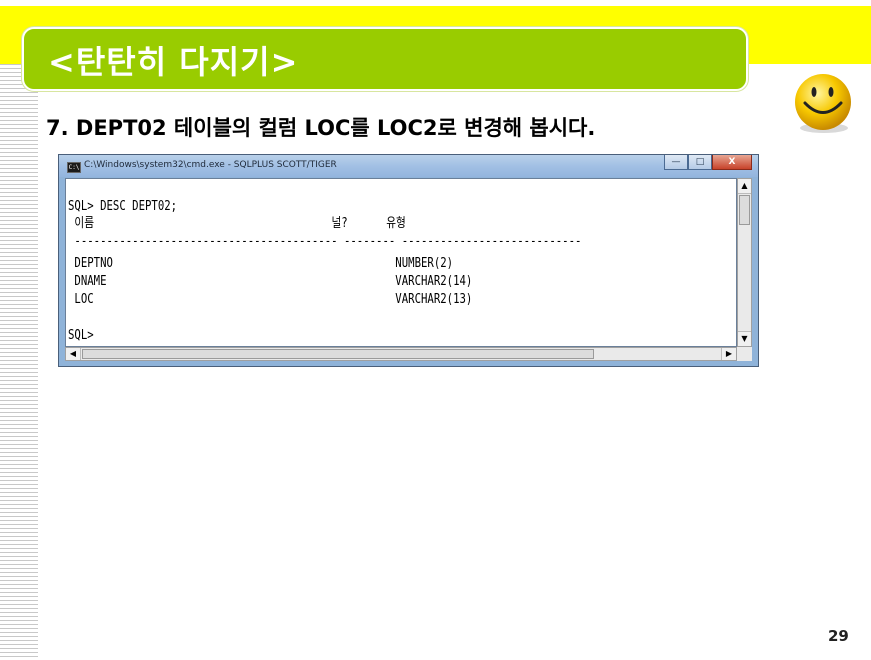 Image resolution: width=871 pixels, height=660 pixels. I want to click on top-band-edge, so click(435, 3).